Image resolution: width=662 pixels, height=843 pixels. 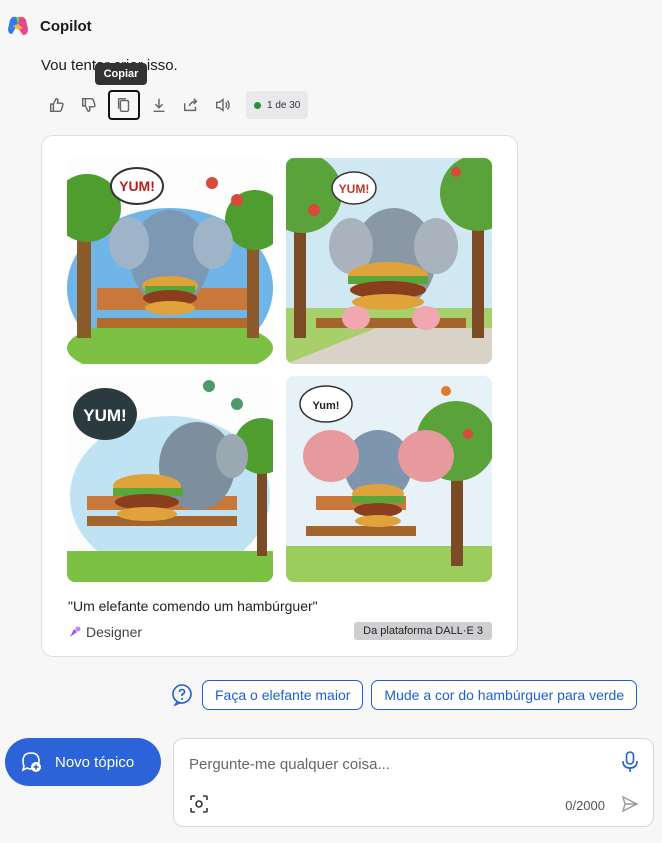 What do you see at coordinates (326, 406) in the screenshot?
I see `speech-bubble-4: Yum!` at bounding box center [326, 406].